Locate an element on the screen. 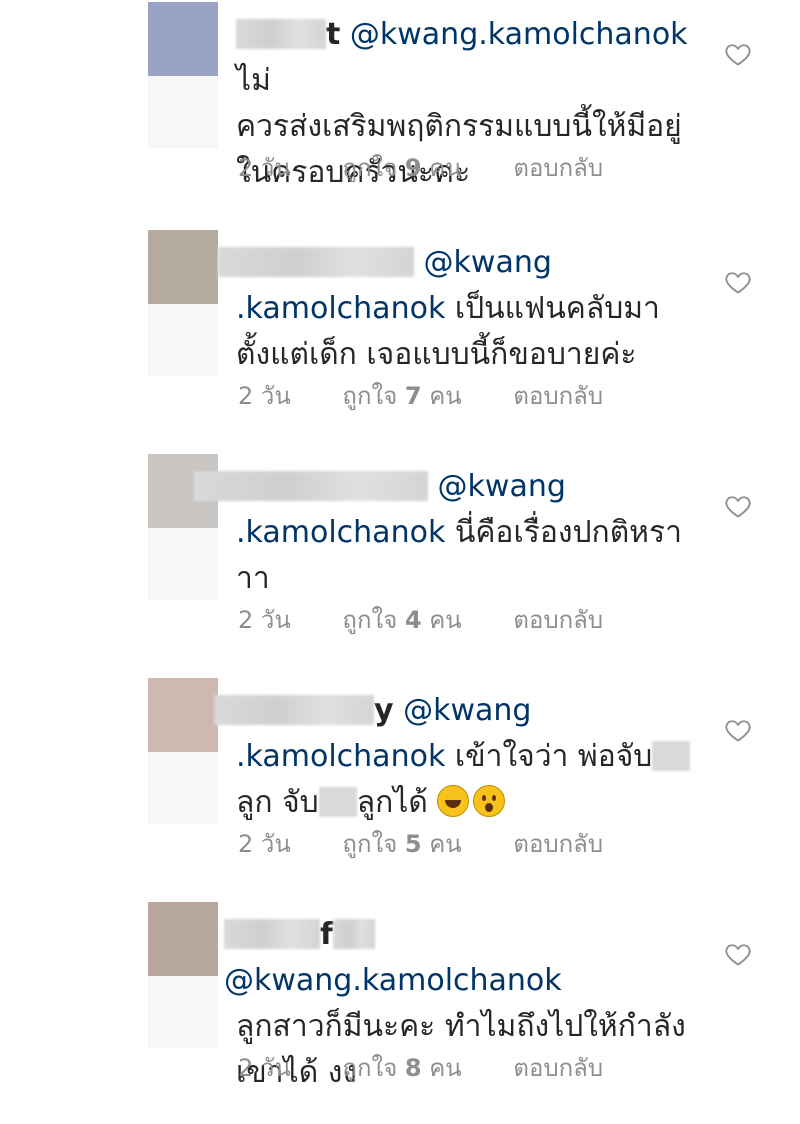  username-tail: t is located at coordinates (333, 34).